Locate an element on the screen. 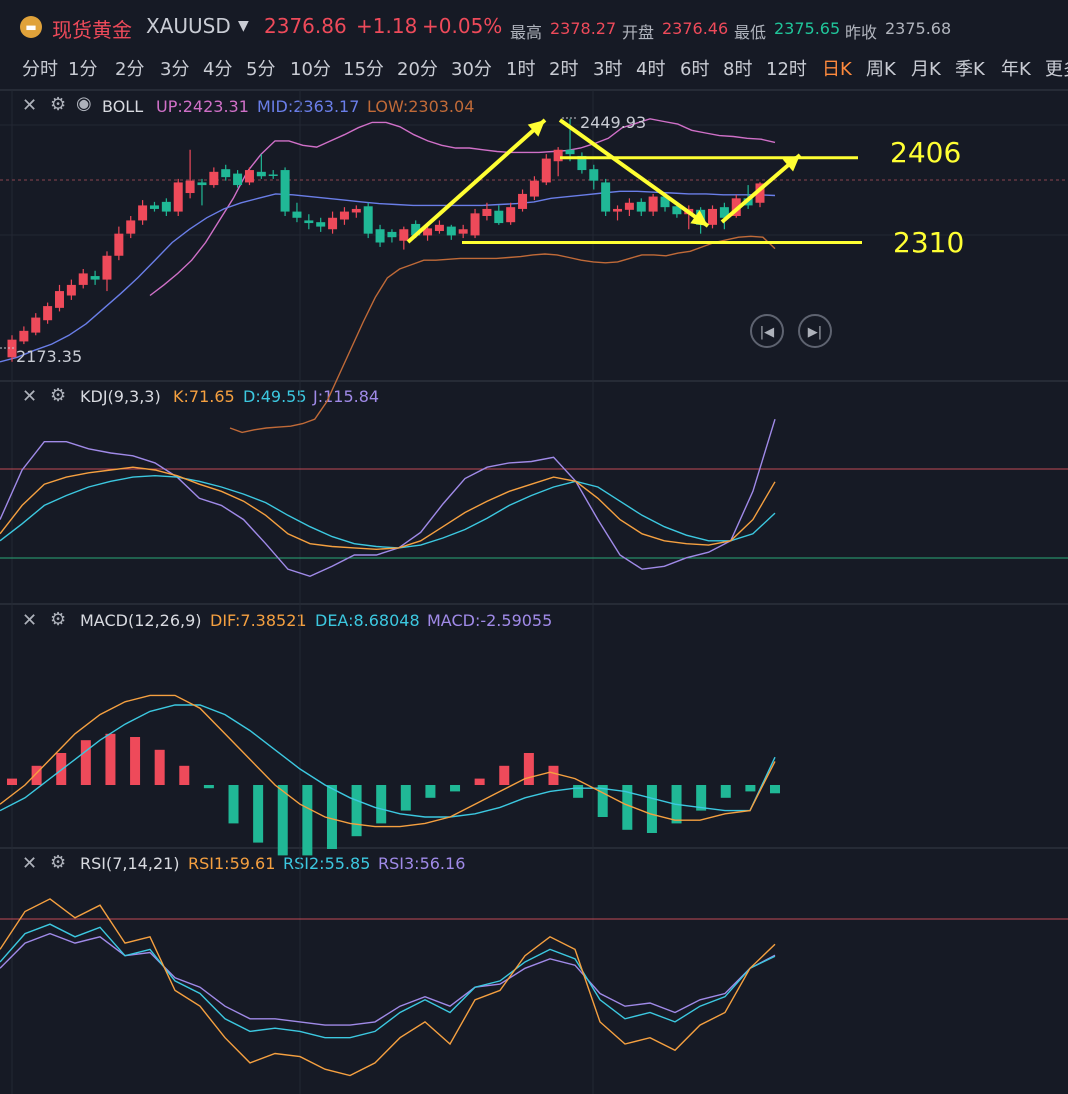  period-tab-20: 季K is located at coordinates (970, 68).